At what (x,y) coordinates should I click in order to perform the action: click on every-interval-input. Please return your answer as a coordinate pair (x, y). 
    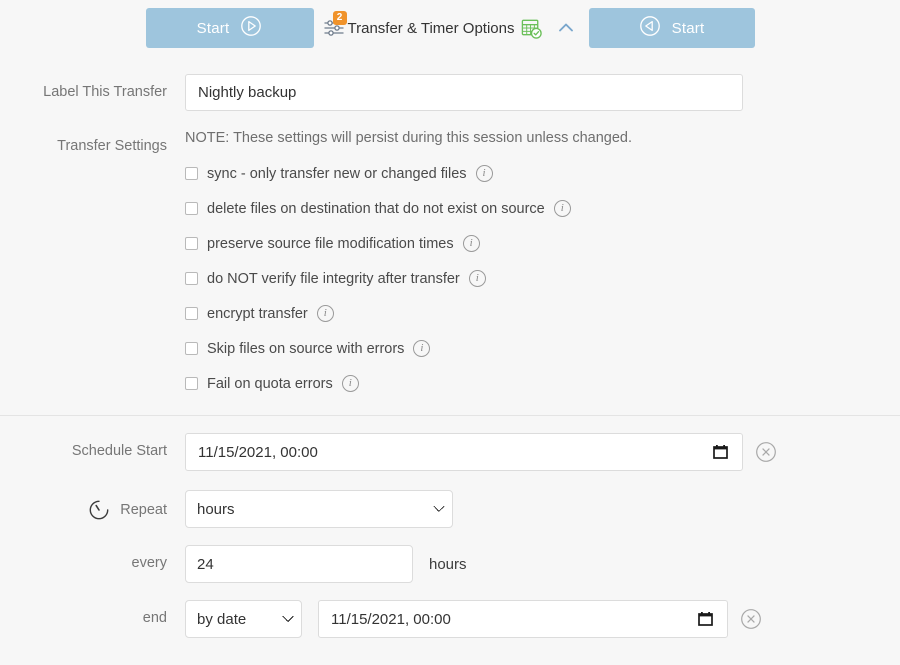
    Looking at the image, I should click on (299, 564).